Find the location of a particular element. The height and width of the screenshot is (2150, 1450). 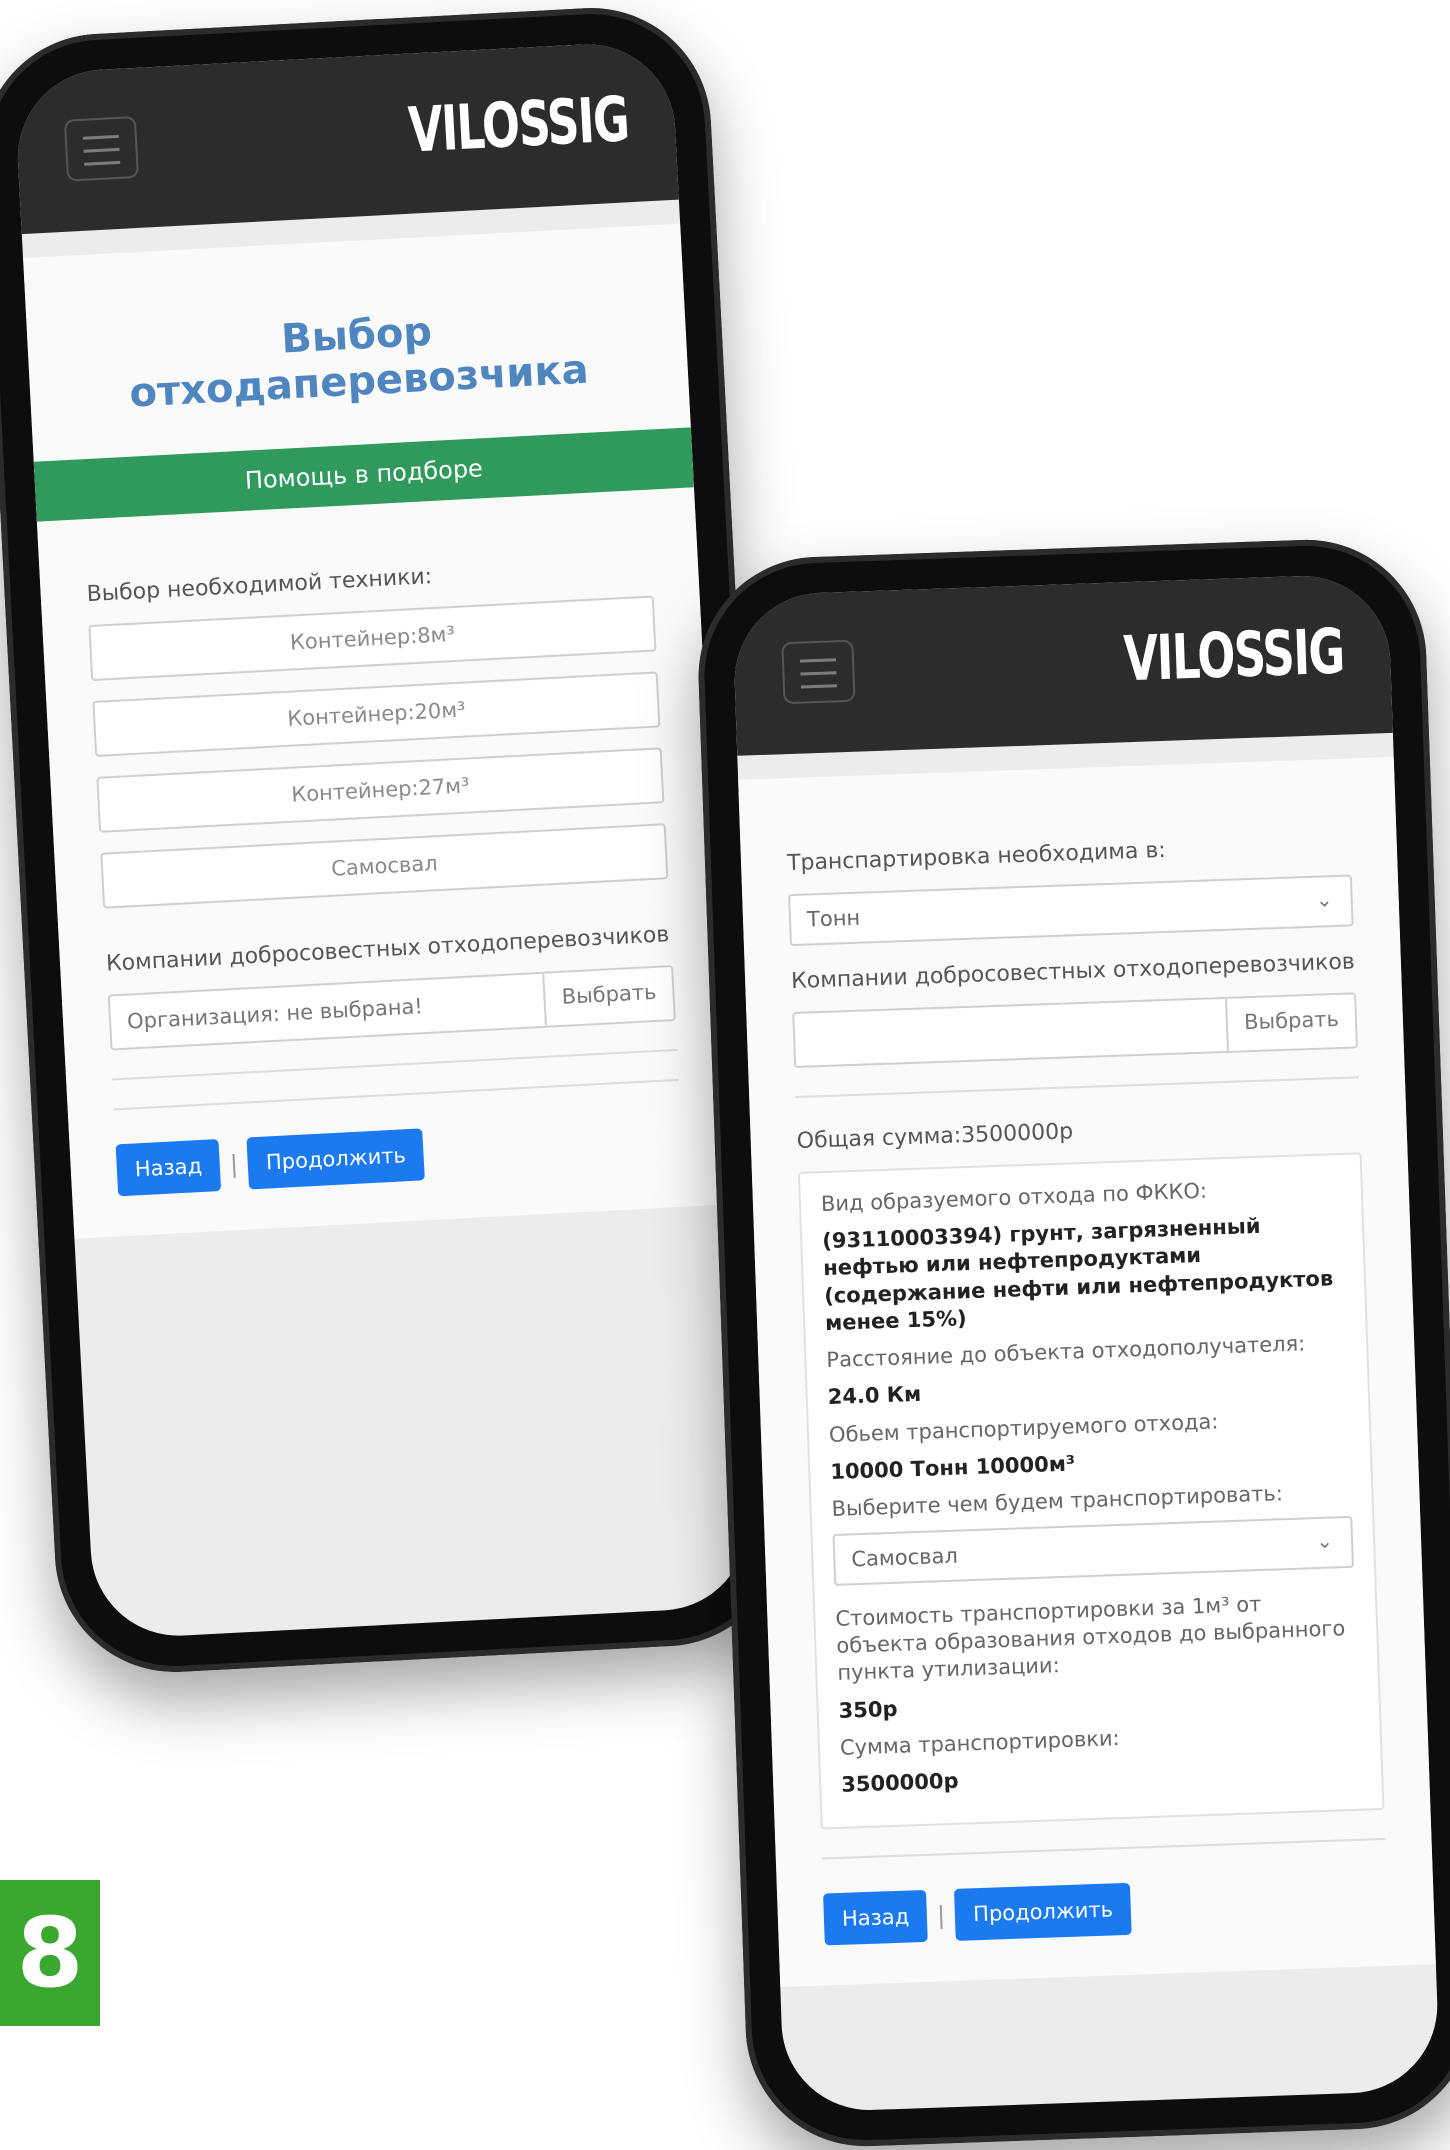

unit-select-value: Тонн is located at coordinates (833, 918).